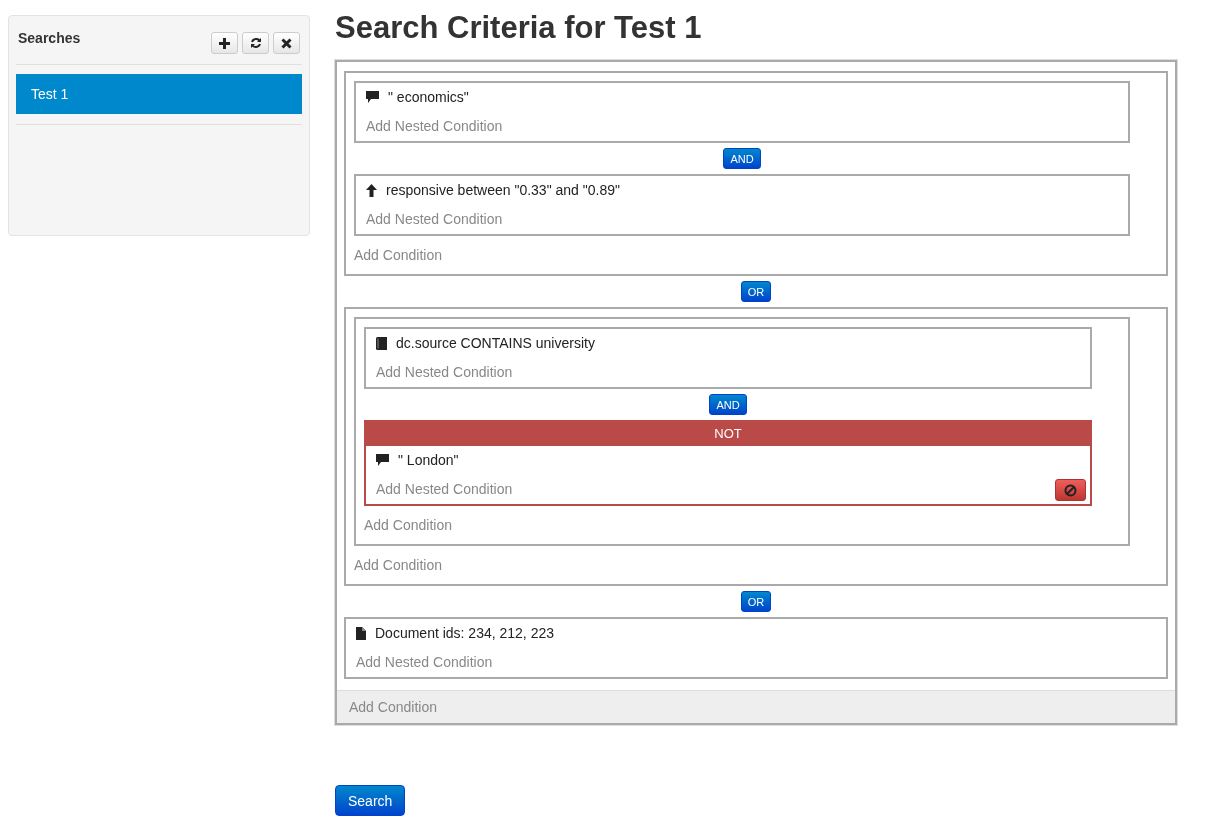 The height and width of the screenshot is (825, 1212). I want to click on file-icon, so click(361, 633).